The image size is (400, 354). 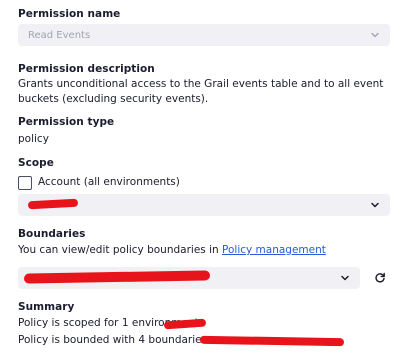 What do you see at coordinates (109, 182) in the screenshot?
I see `account-checkbox-label: Account (all environments)` at bounding box center [109, 182].